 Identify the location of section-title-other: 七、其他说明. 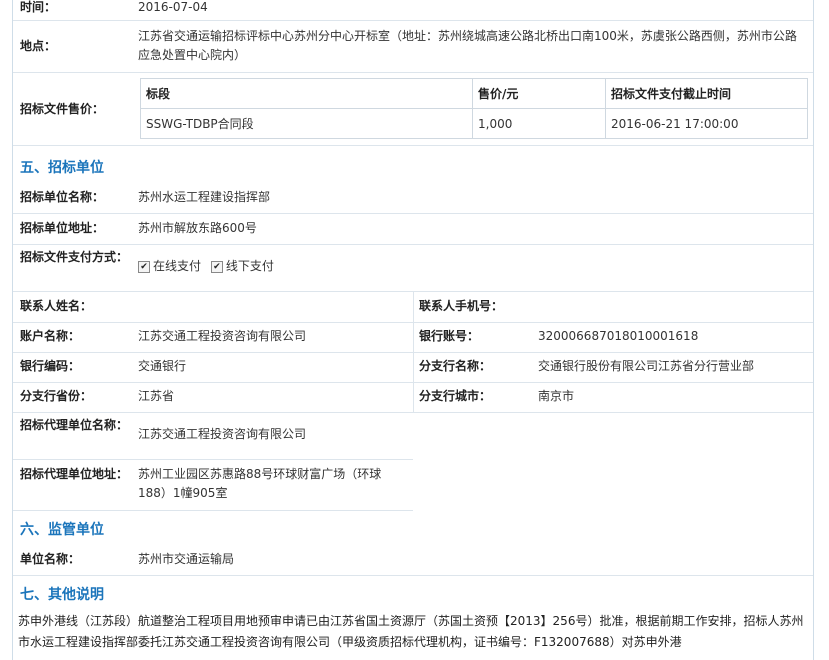
(62, 595).